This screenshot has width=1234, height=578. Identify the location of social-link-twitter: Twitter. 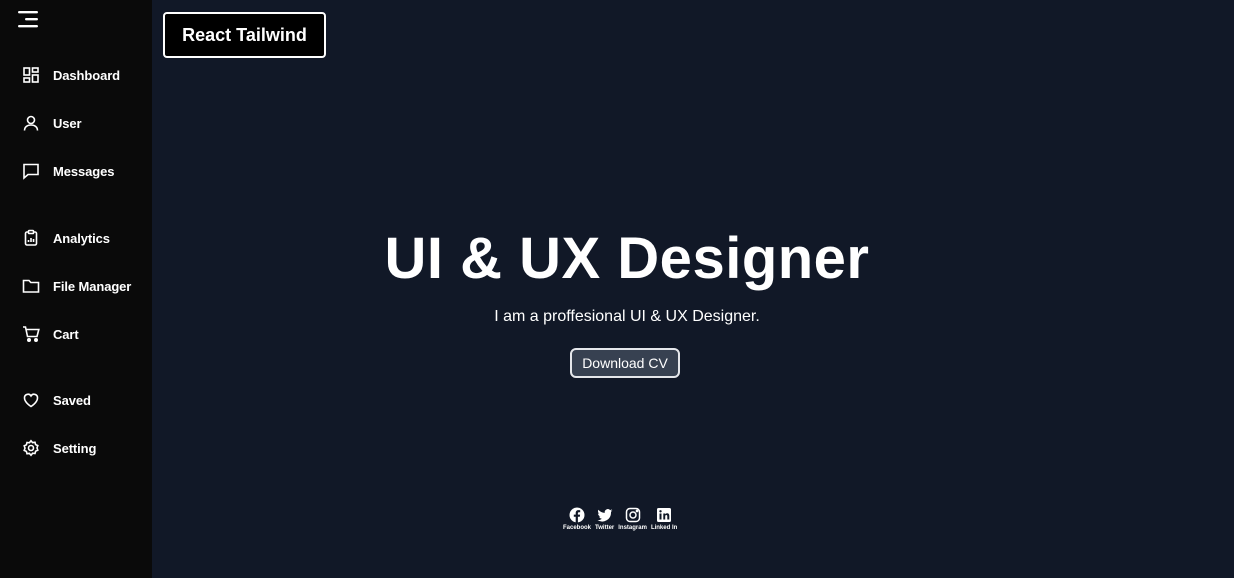
(604, 519).